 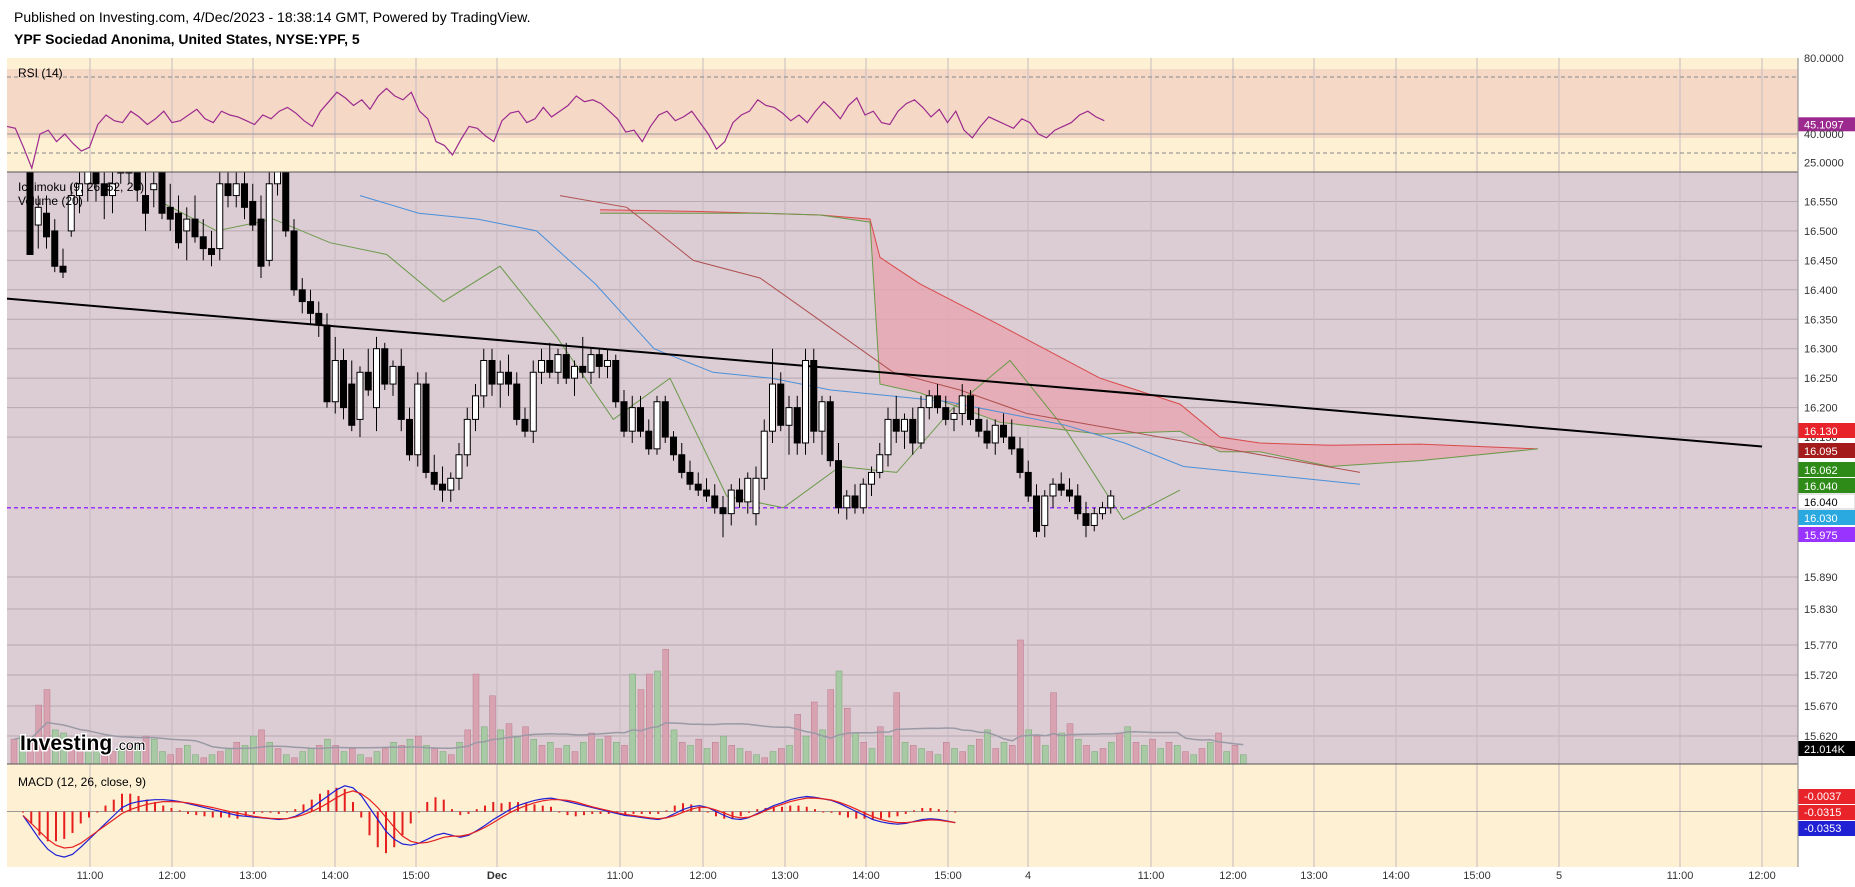 I want to click on price-tick-label: 16.300, so click(x=1821, y=350).